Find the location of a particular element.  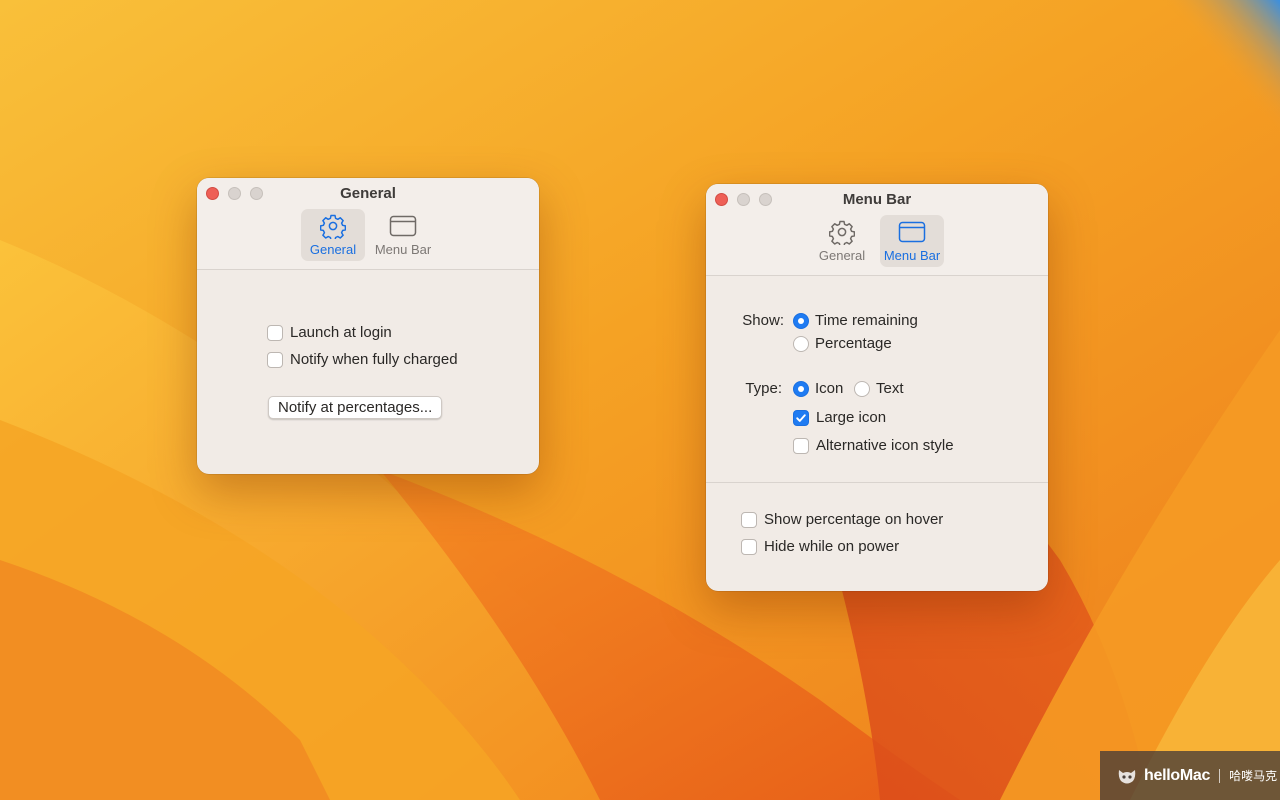

general-window-titlebar: General General Menu Bar is located at coordinates (368, 224).